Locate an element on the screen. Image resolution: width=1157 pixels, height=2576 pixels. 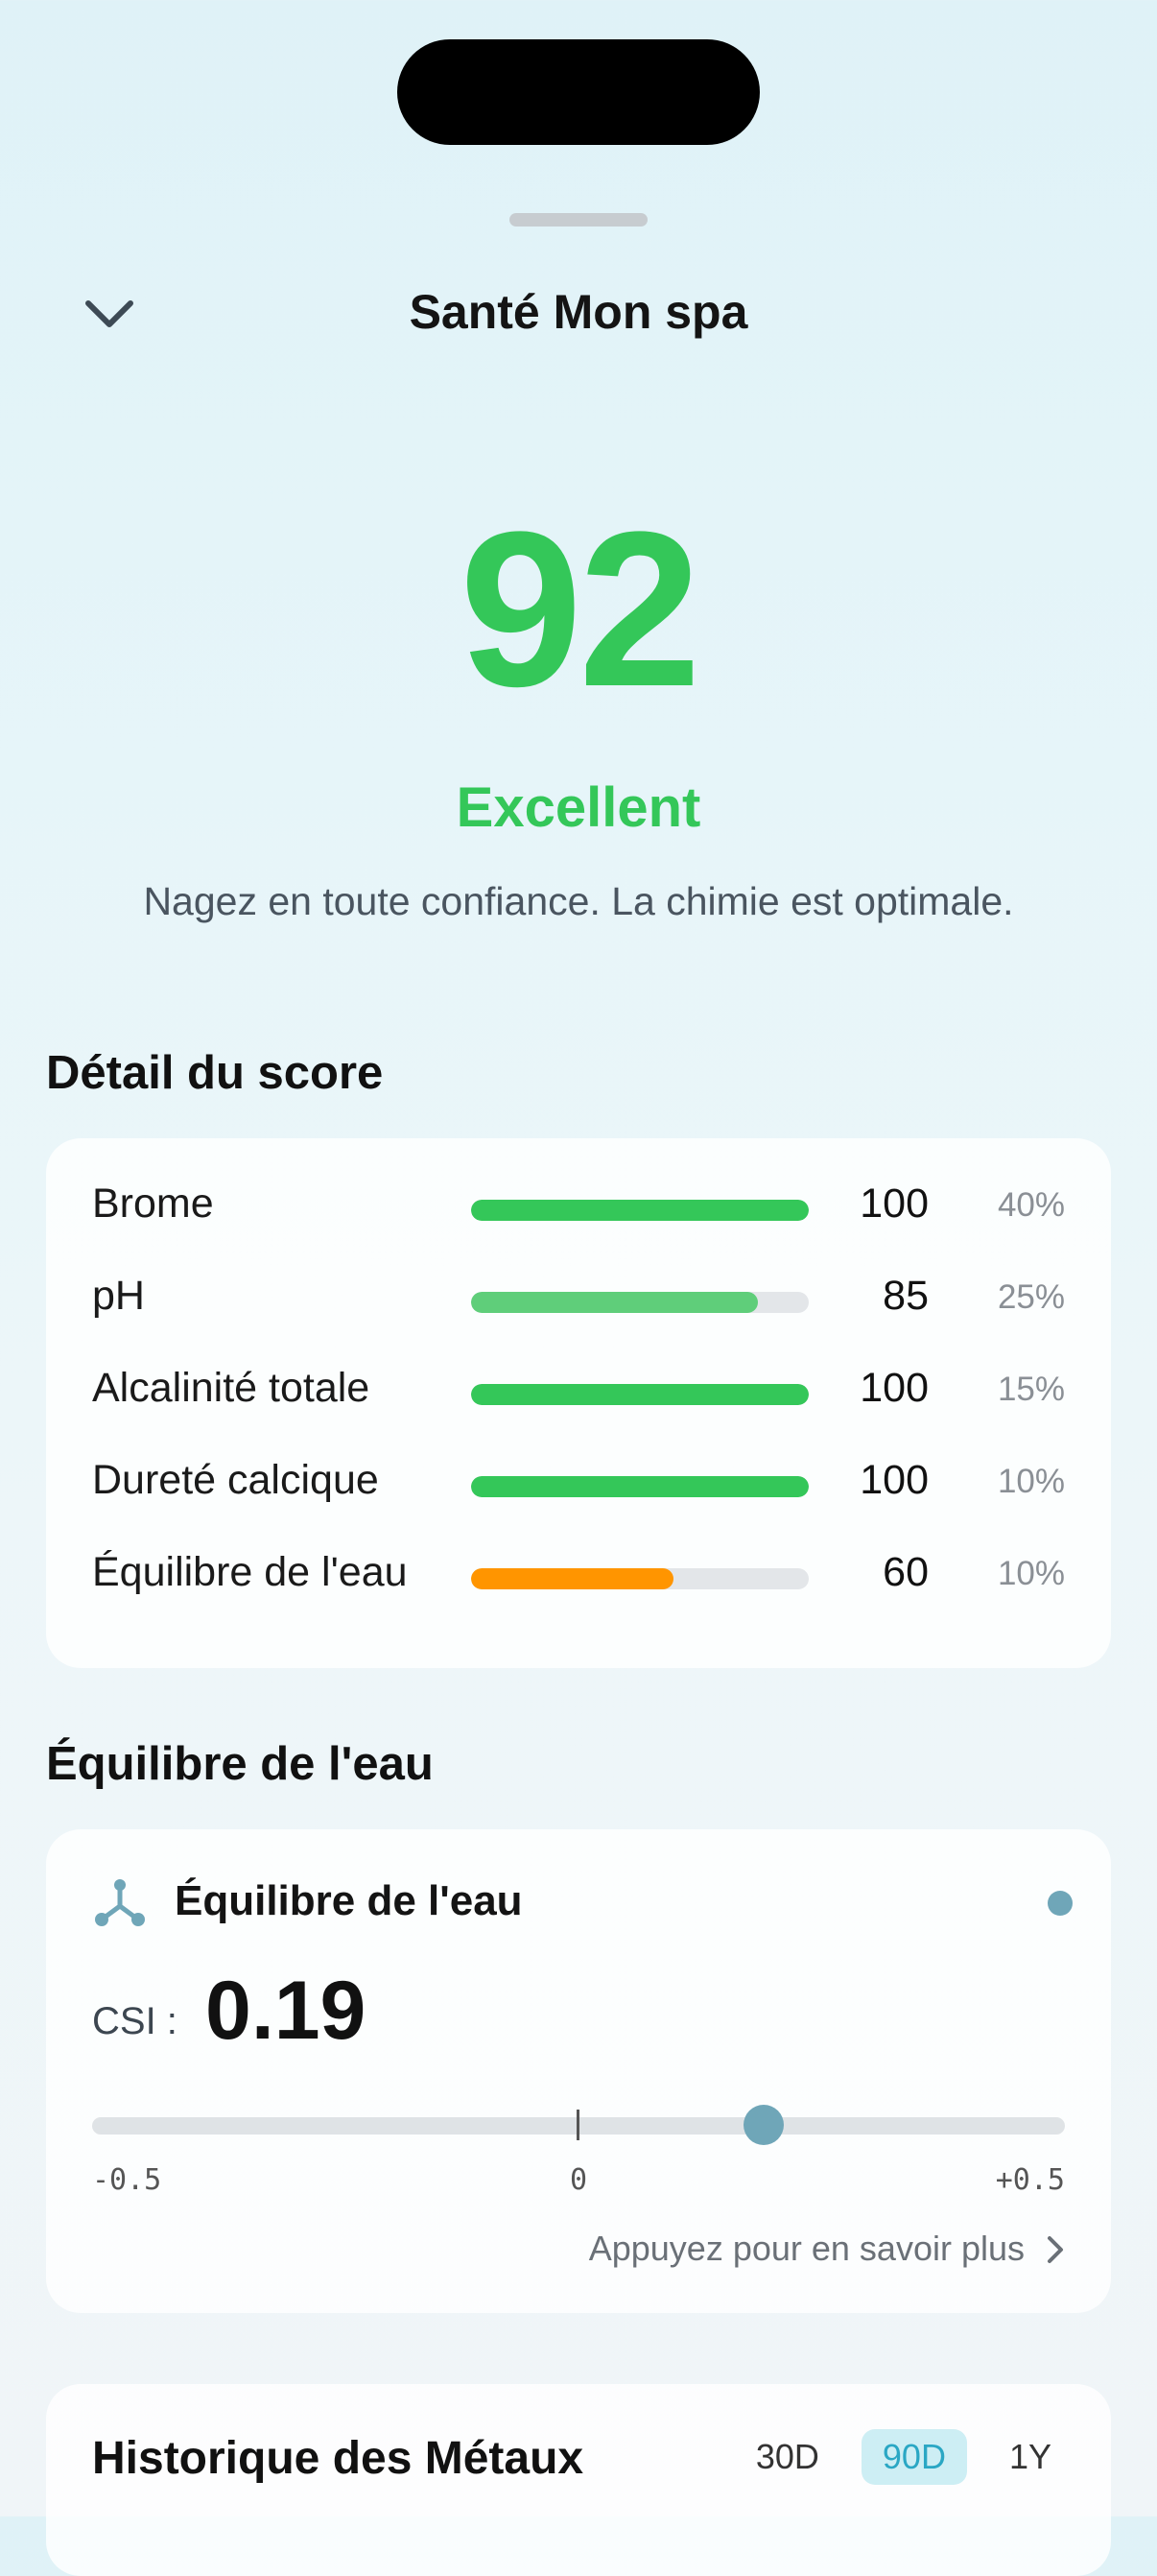
metals-history-title: Historique des Métaux is located at coordinates (338, 2458).